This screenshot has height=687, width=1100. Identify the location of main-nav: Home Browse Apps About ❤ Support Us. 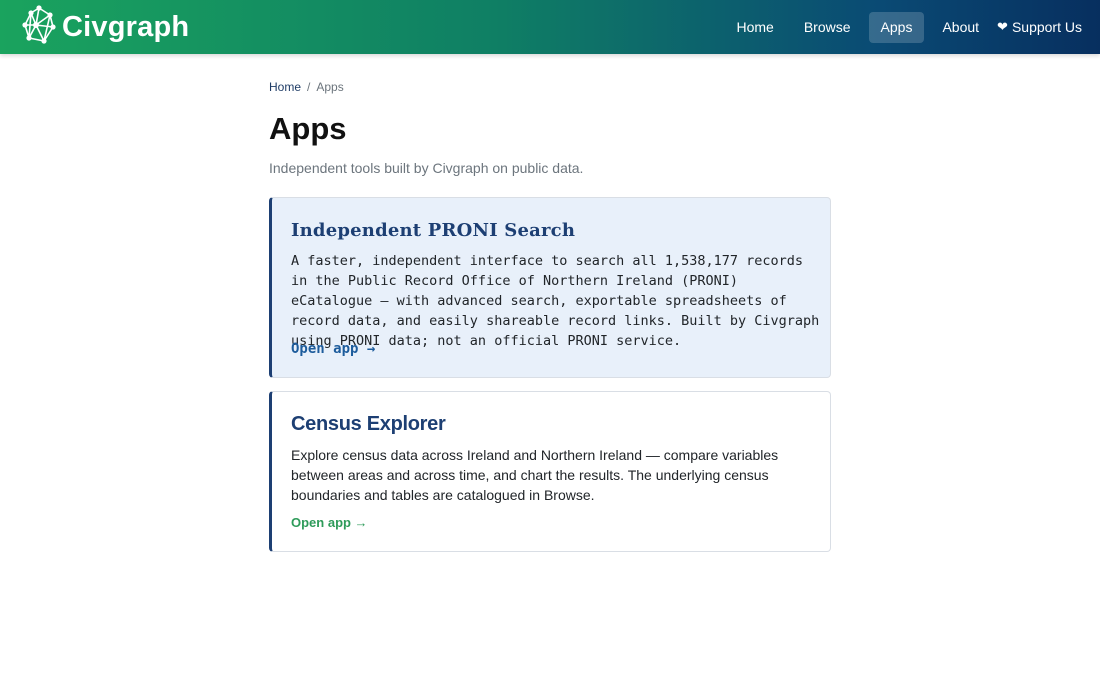
(912, 27).